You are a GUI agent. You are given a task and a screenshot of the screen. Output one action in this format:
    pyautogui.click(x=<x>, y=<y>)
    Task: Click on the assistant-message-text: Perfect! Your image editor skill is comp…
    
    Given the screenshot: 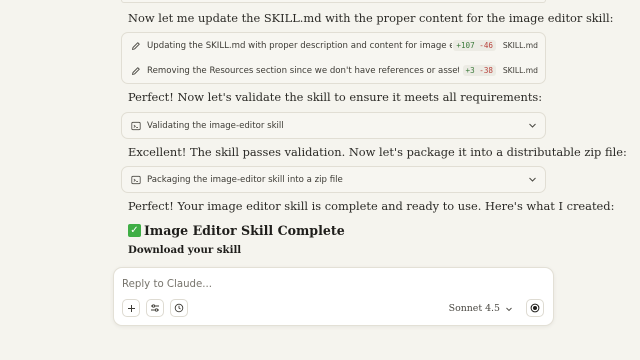 What is the action you would take?
    pyautogui.click(x=371, y=206)
    